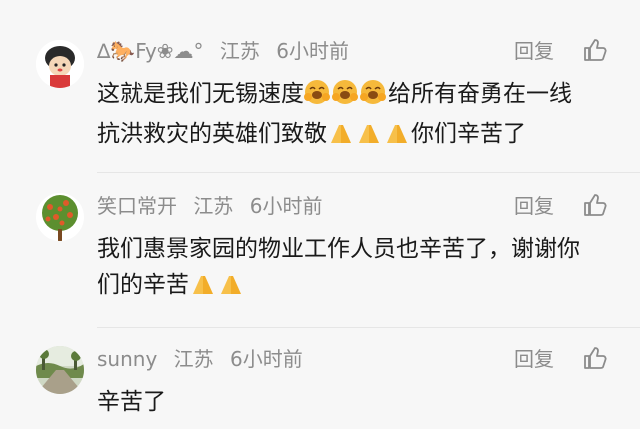  I want to click on username: sunny, so click(127, 359).